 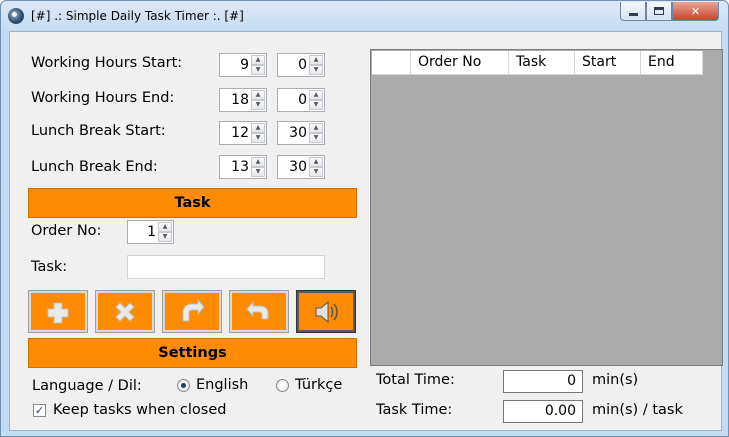 I want to click on english-label: English, so click(x=222, y=385).